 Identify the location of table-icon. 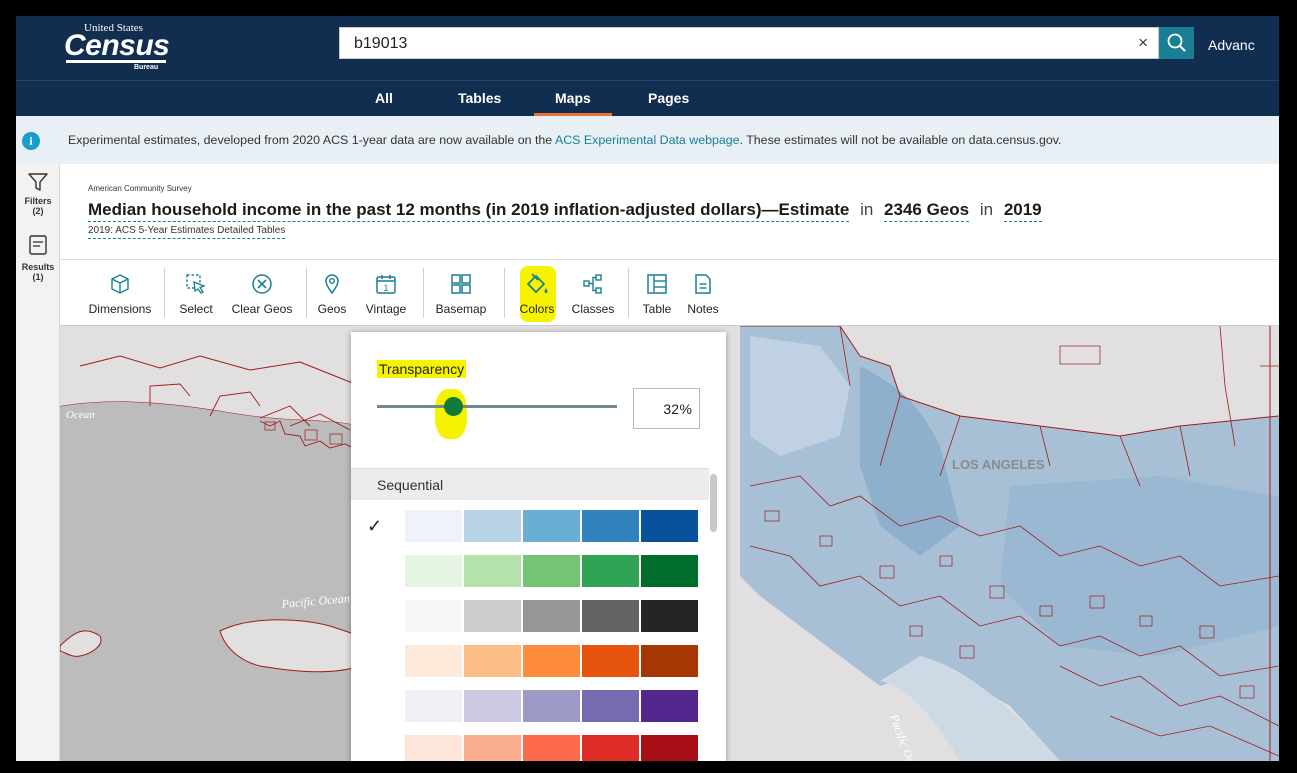
(657, 284).